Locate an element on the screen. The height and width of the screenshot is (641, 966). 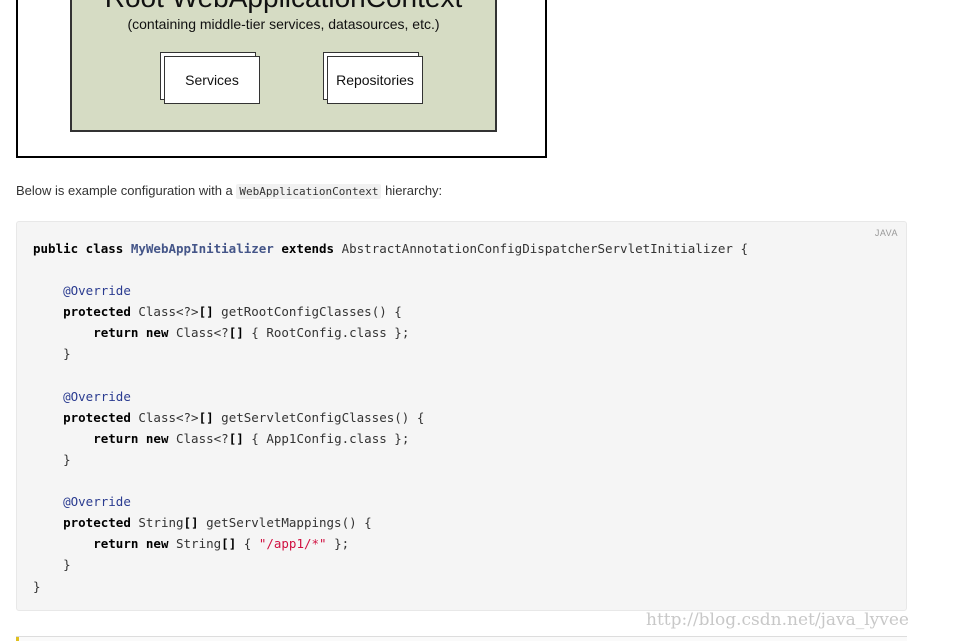
services-label: Services is located at coordinates (212, 80).